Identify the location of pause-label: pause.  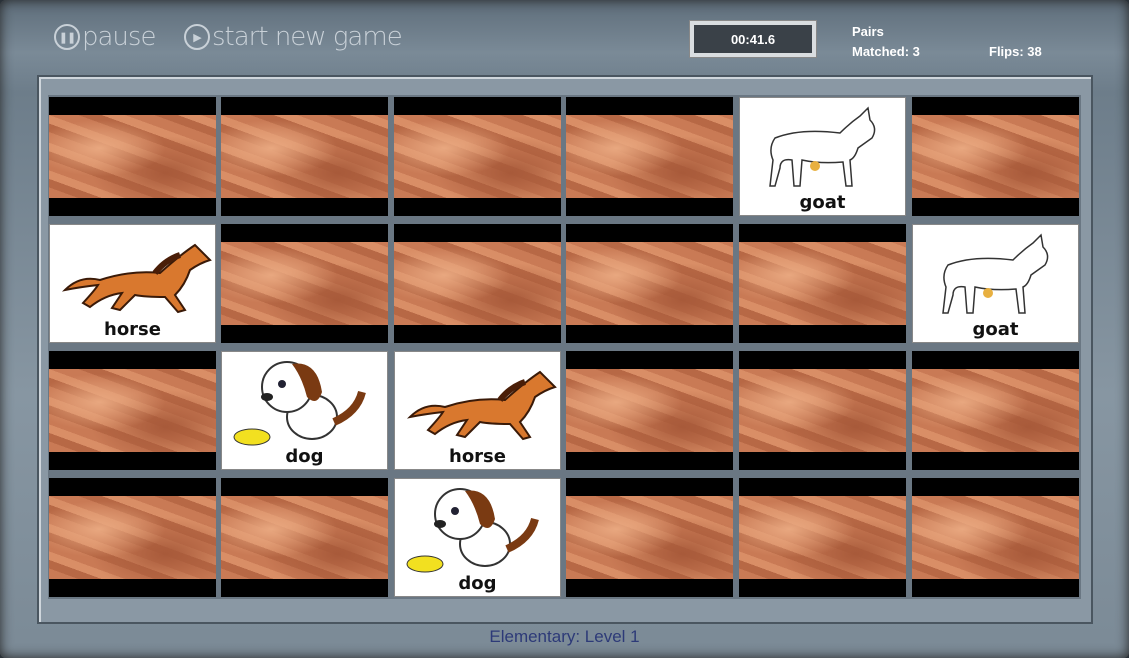
(119, 37).